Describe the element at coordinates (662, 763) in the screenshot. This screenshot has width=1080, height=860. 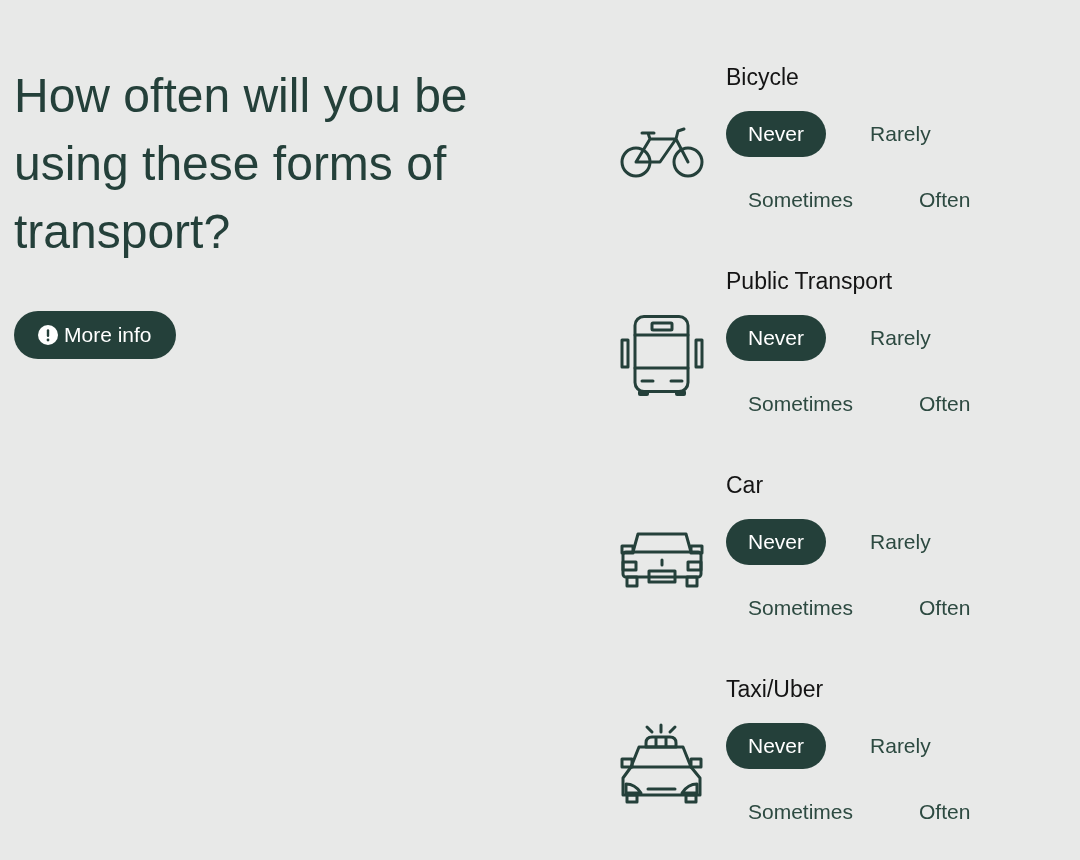
I see `taxi-icon` at that location.